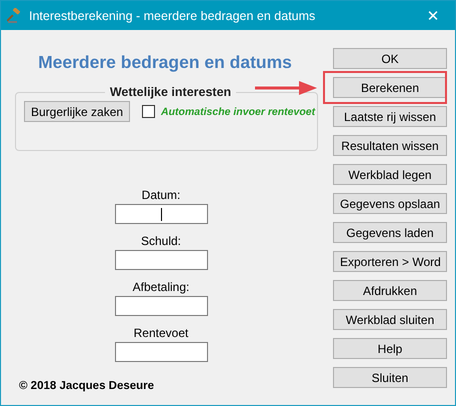 The image size is (456, 406). I want to click on arrow-icon, so click(286, 88).